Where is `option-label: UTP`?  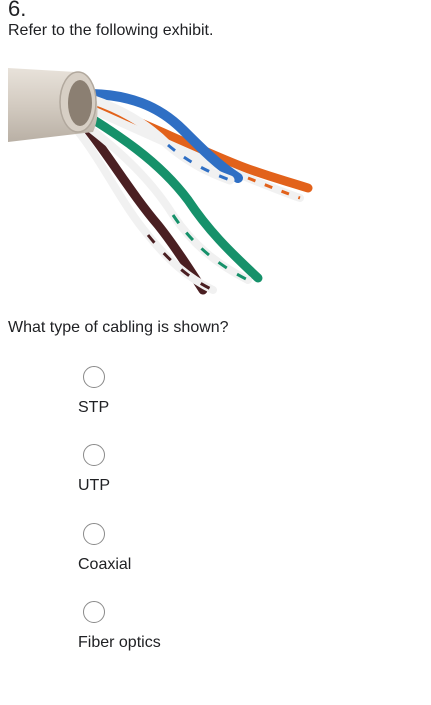
option-label: UTP is located at coordinates (94, 485).